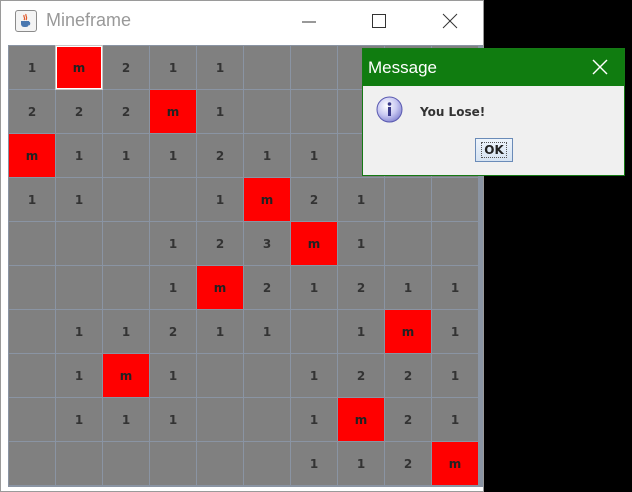 This screenshot has width=632, height=492. Describe the element at coordinates (309, 21) in the screenshot. I see `minimize-icon` at that location.